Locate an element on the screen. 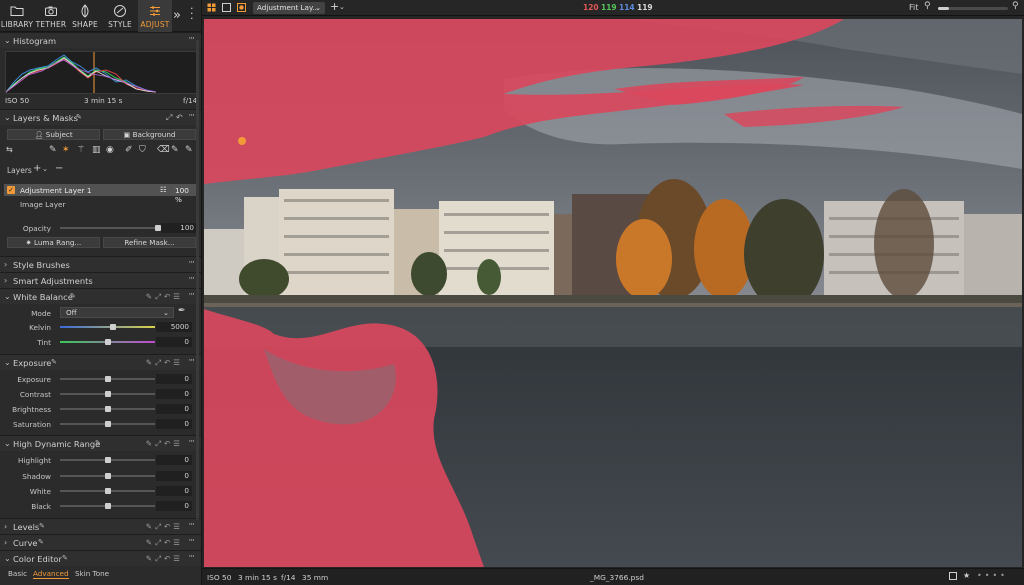  tab-style: STYLE is located at coordinates (120, 16).